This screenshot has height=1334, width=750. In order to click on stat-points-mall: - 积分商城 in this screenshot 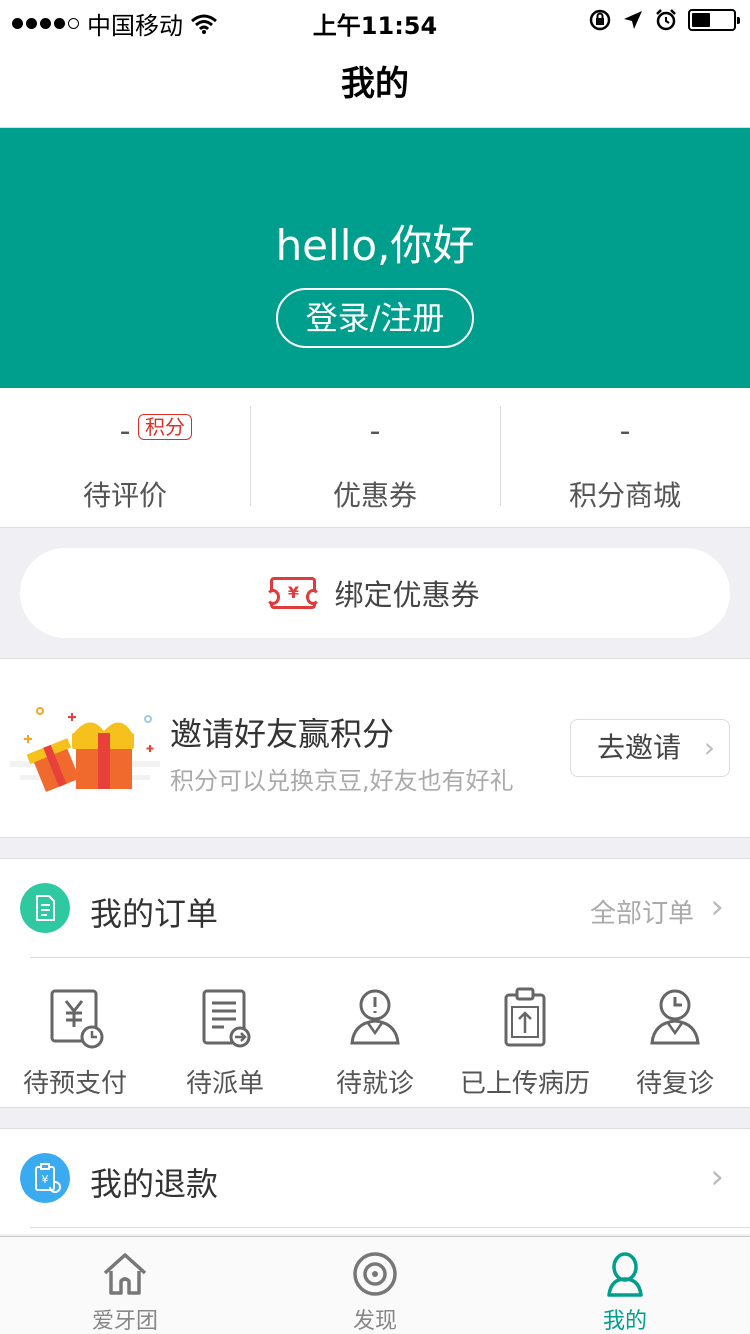, I will do `click(625, 457)`.